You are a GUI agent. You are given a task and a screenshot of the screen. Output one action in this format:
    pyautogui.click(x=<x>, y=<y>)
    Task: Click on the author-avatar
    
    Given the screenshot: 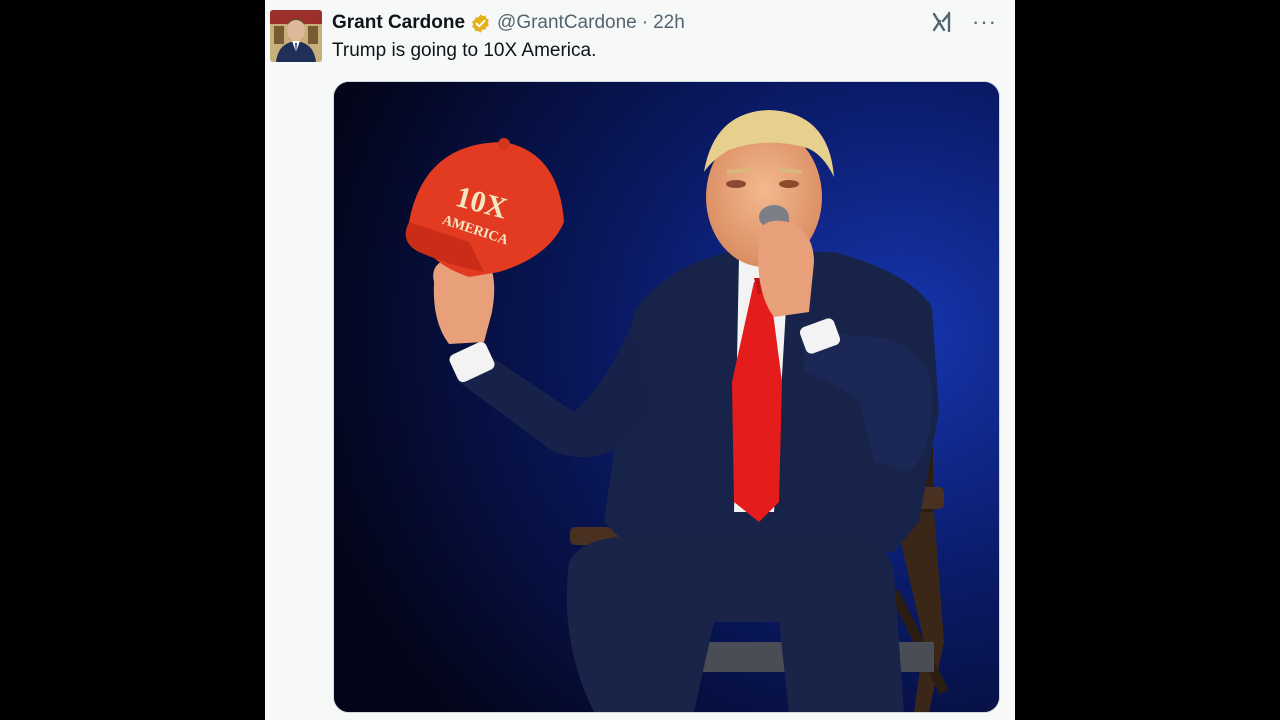 What is the action you would take?
    pyautogui.click(x=296, y=36)
    